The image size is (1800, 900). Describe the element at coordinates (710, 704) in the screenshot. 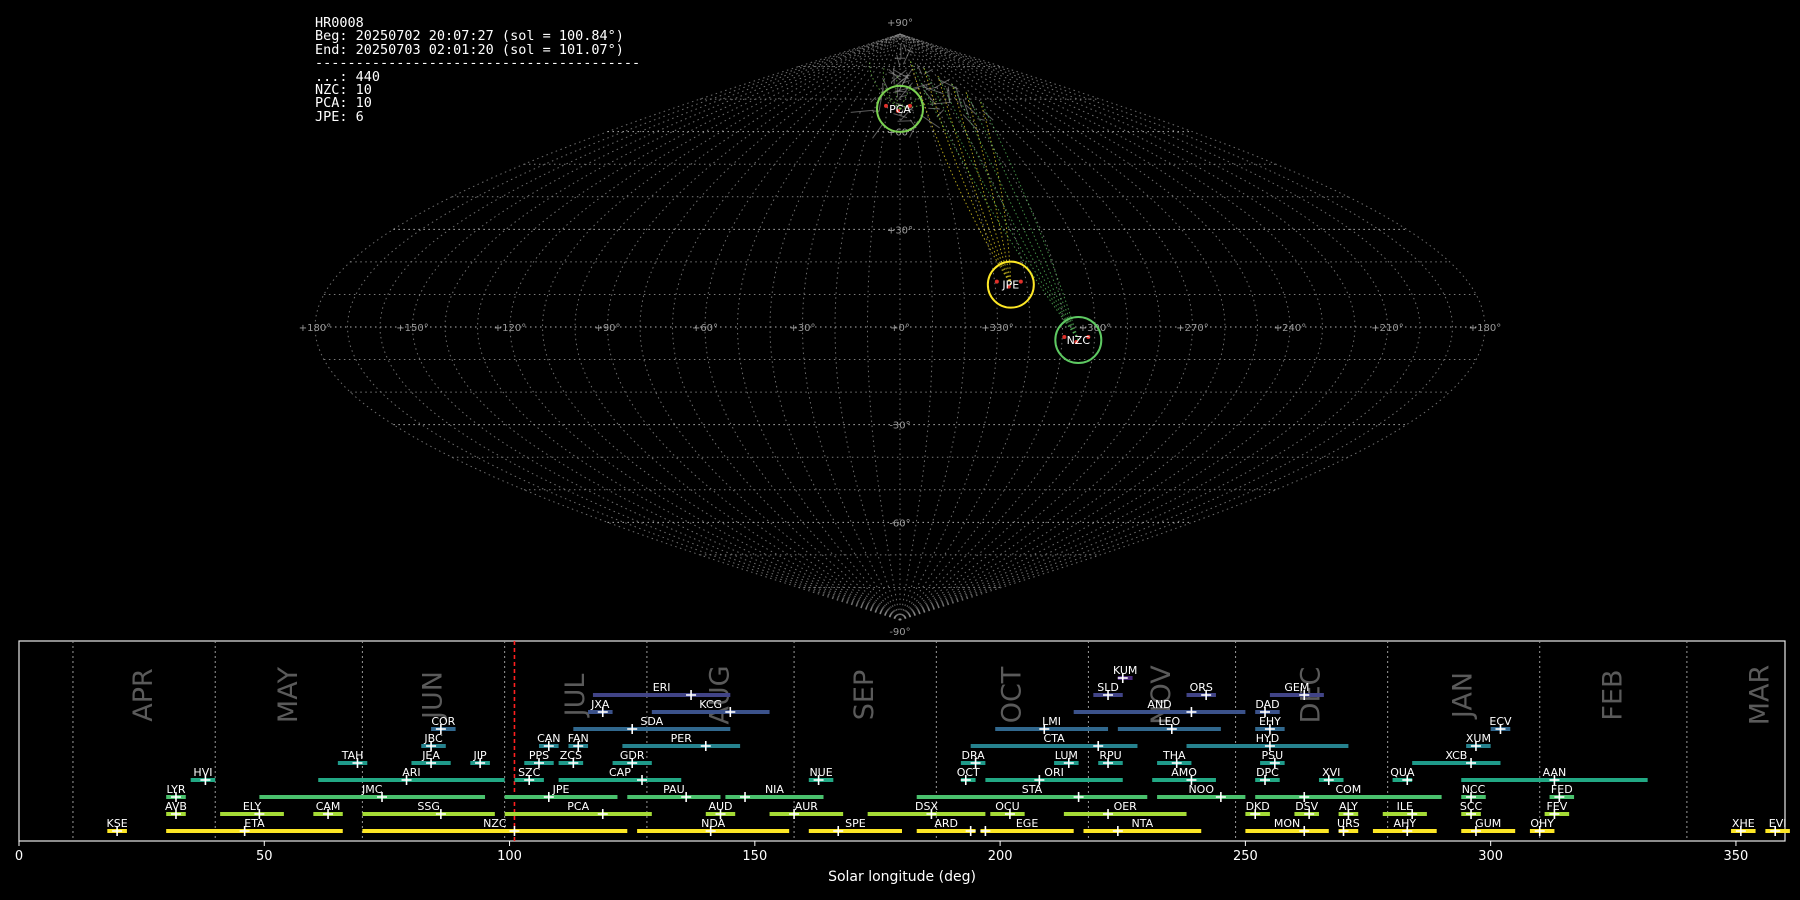

I see `shower-label: KCG` at that location.